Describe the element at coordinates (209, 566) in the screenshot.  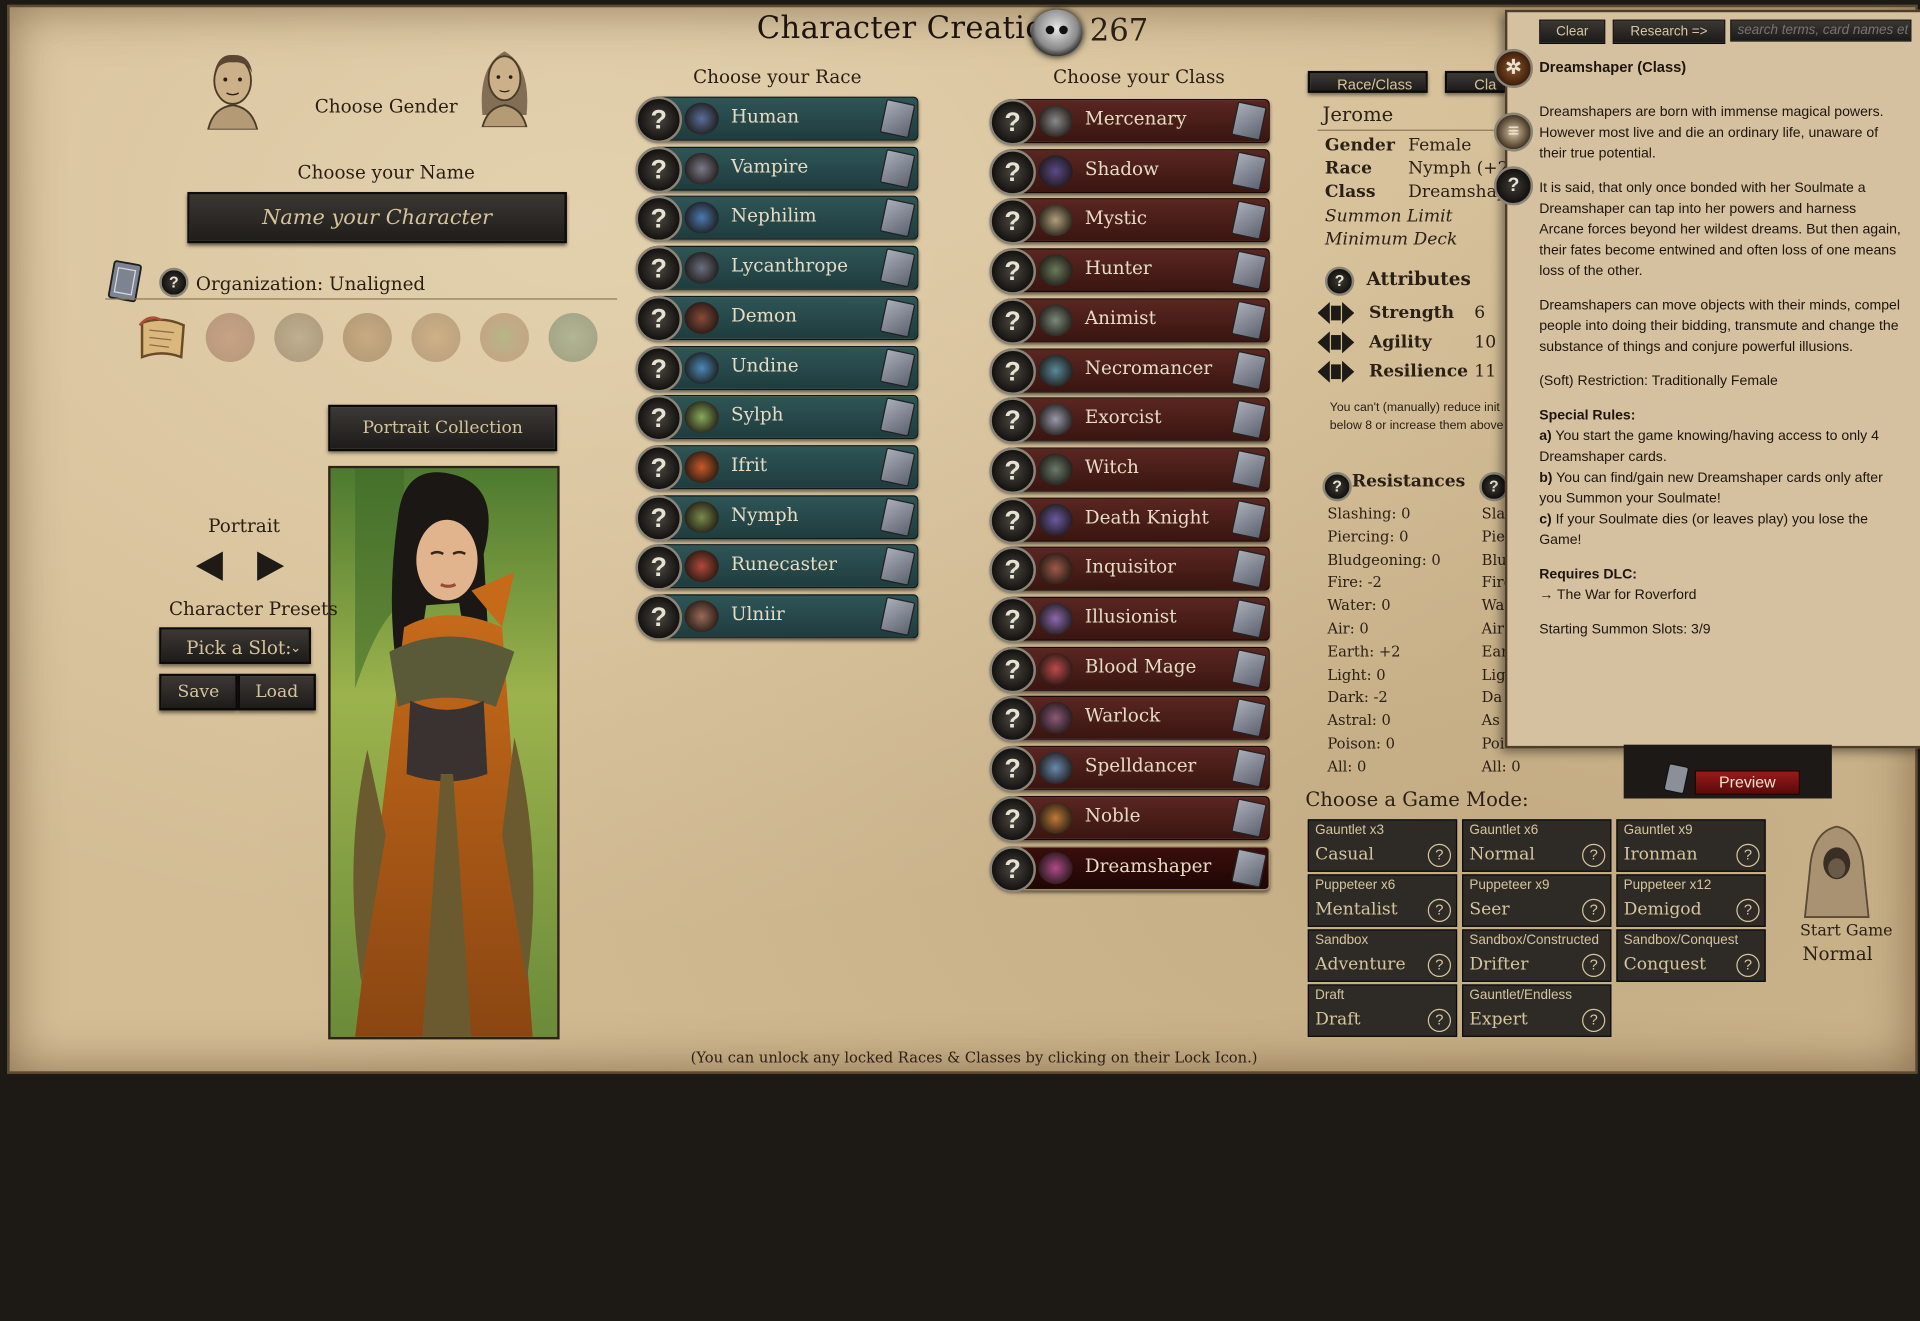
I see `arrow-left-icon` at that location.